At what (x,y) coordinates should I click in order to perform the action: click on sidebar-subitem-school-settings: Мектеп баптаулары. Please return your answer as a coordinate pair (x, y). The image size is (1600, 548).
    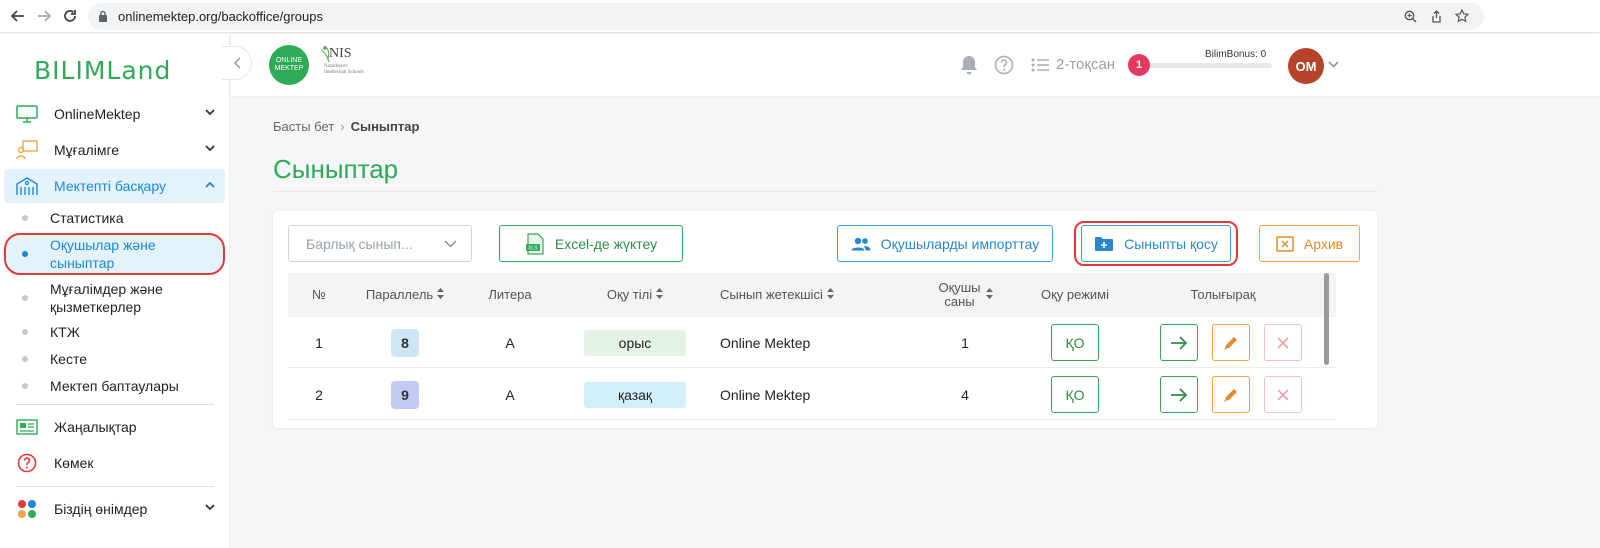
    Looking at the image, I should click on (114, 386).